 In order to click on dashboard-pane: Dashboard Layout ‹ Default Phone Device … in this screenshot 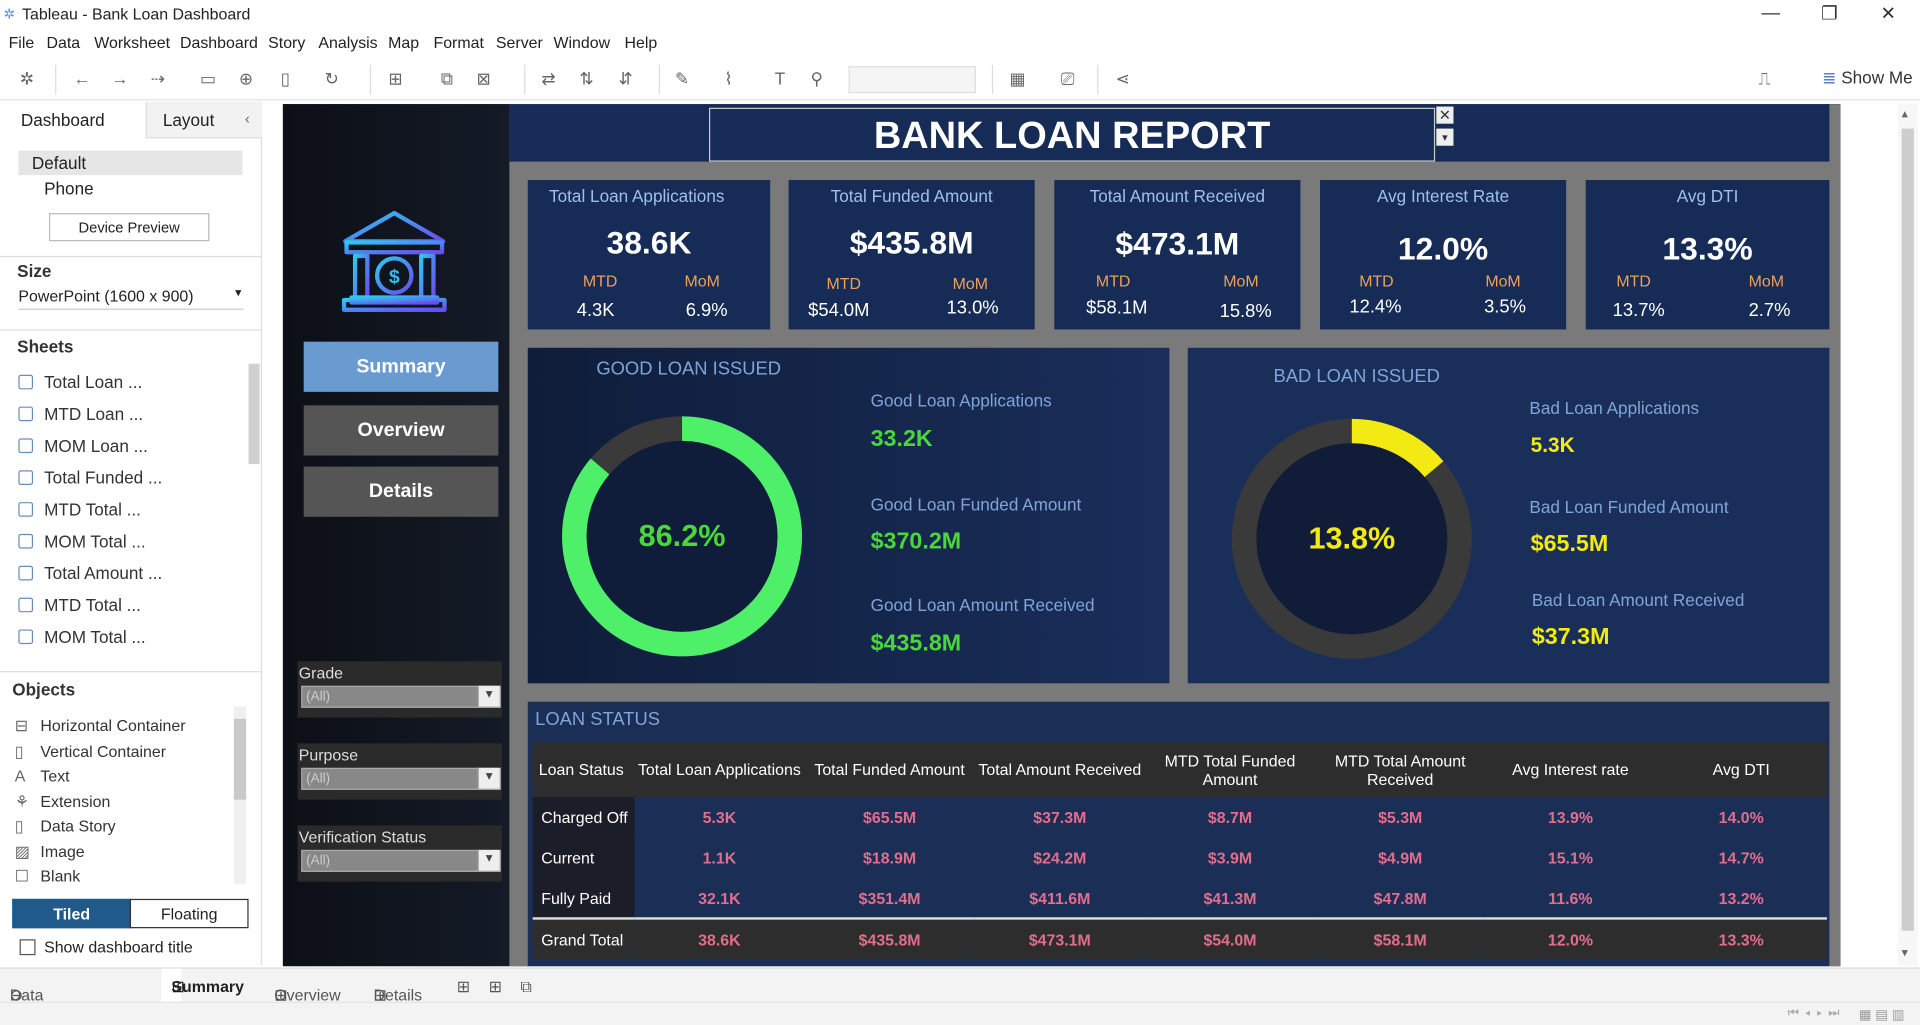, I will do `click(131, 533)`.